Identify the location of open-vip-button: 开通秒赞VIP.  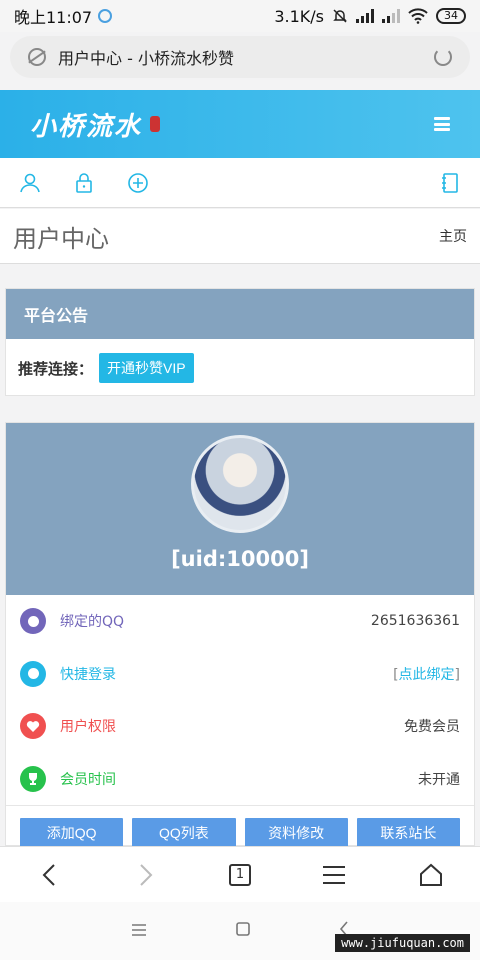
(146, 368).